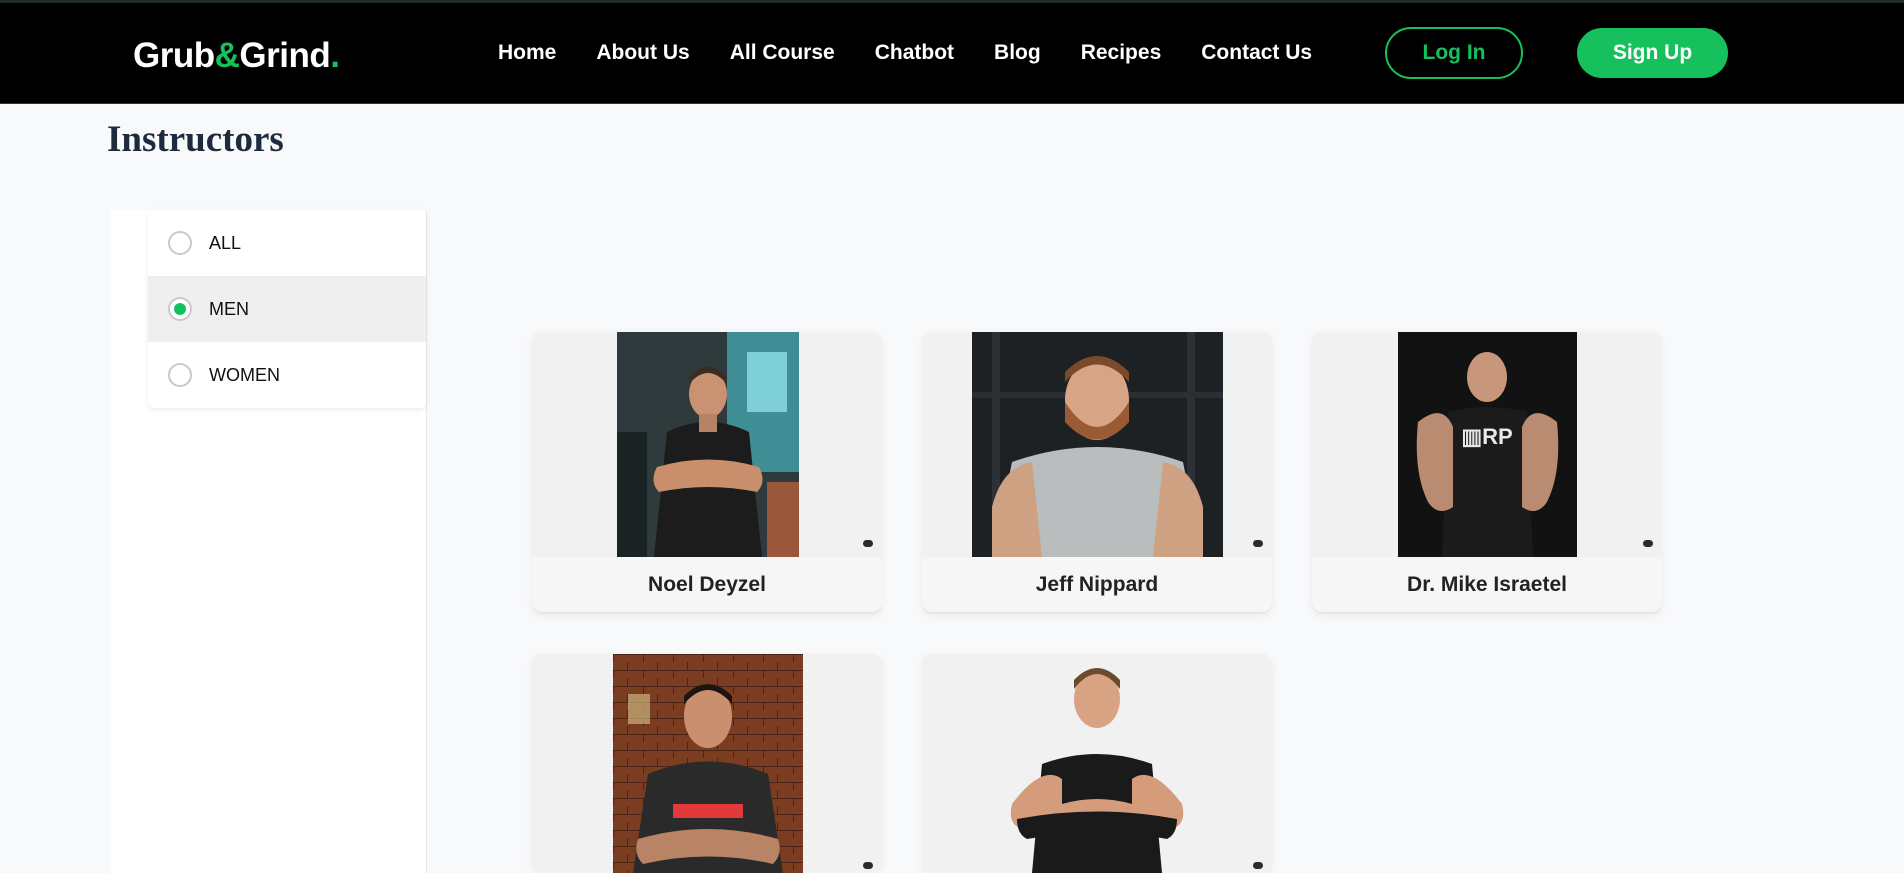 This screenshot has height=873, width=1904. I want to click on filter-label-all: ALL, so click(225, 242).